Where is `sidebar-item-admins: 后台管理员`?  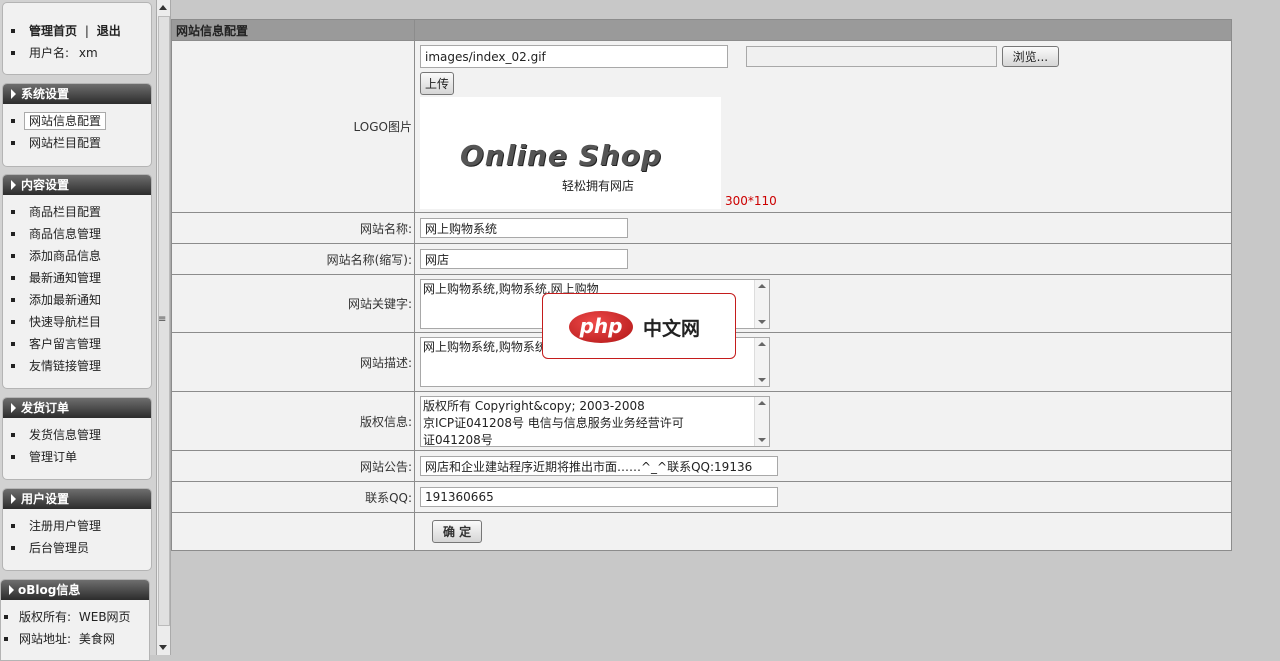
sidebar-item-admins: 后台管理员 is located at coordinates (46, 548).